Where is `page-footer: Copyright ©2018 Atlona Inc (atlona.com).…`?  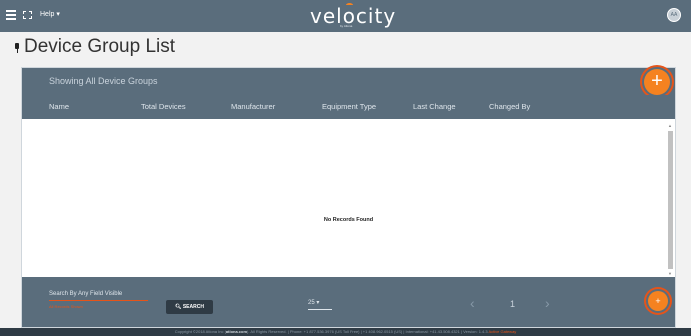 page-footer: Copyright ©2018 Atlona Inc (atlona.com).… is located at coordinates (345, 332).